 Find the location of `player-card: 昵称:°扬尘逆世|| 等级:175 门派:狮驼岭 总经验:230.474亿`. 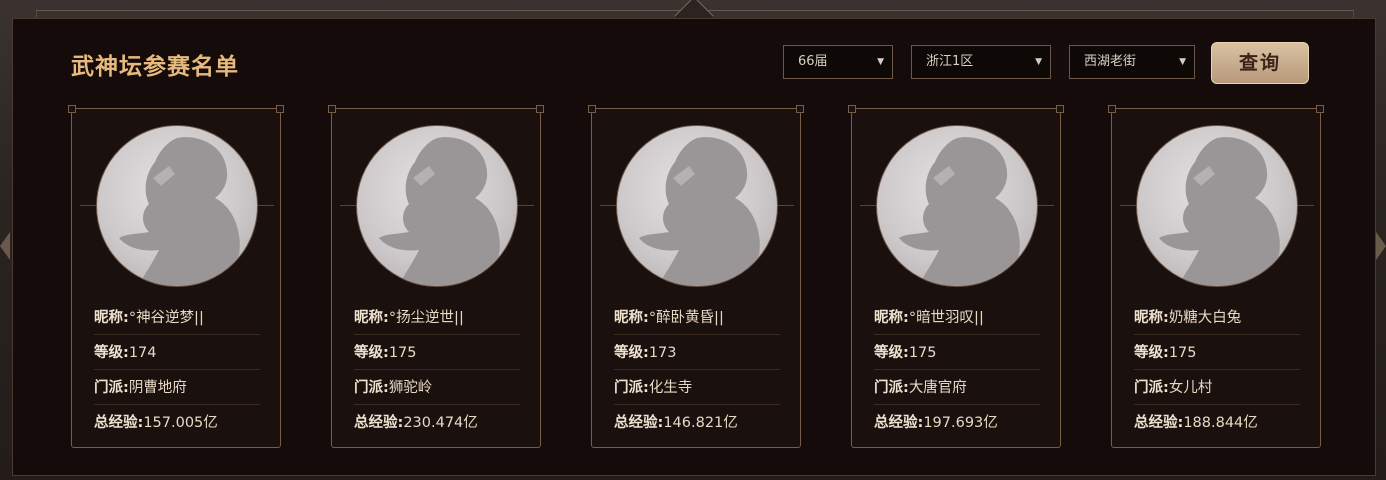

player-card: 昵称:°扬尘逆世|| 等级:175 门派:狮驼岭 总经验:230.474亿 is located at coordinates (436, 276).